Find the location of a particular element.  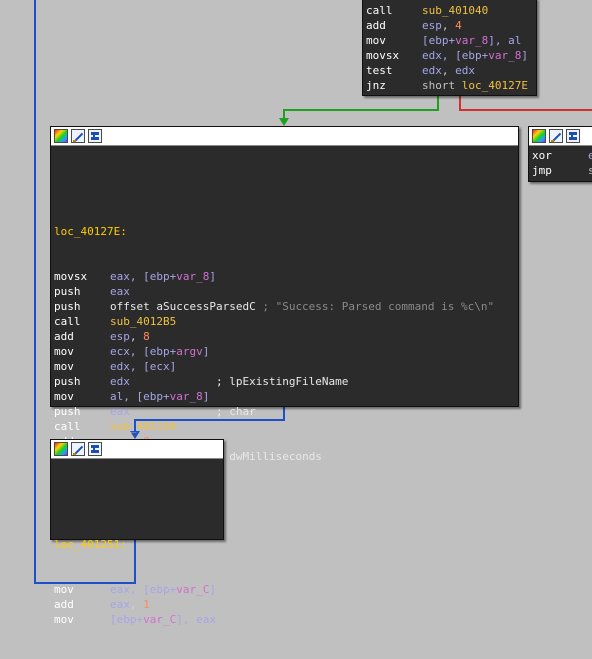

instruction-line: call sub_401040 is located at coordinates (449, 10).